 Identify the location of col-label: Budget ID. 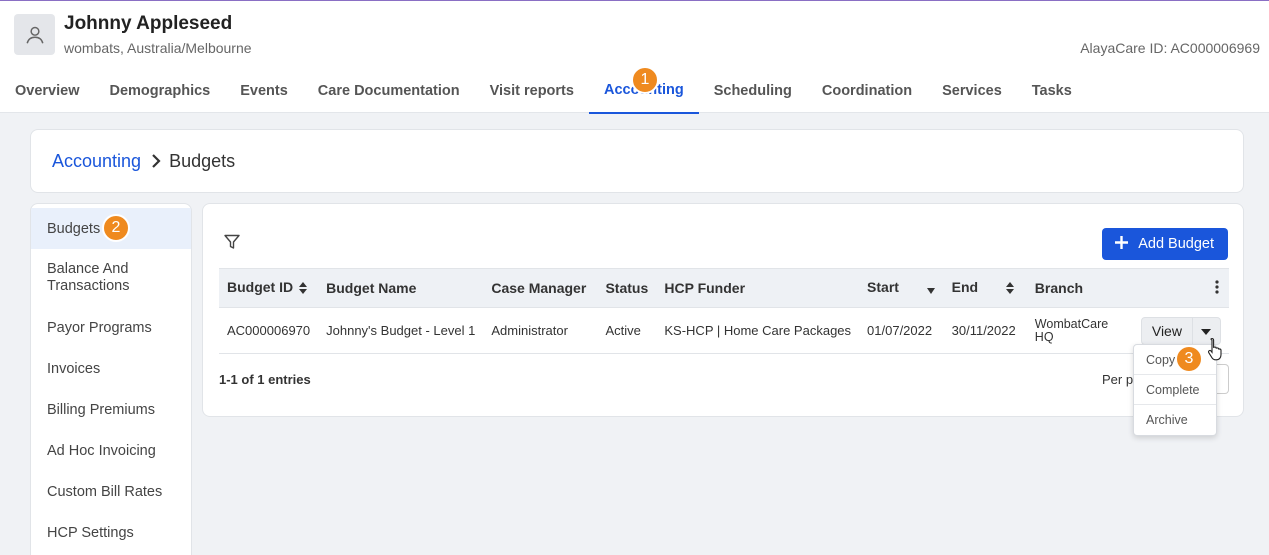
(260, 287).